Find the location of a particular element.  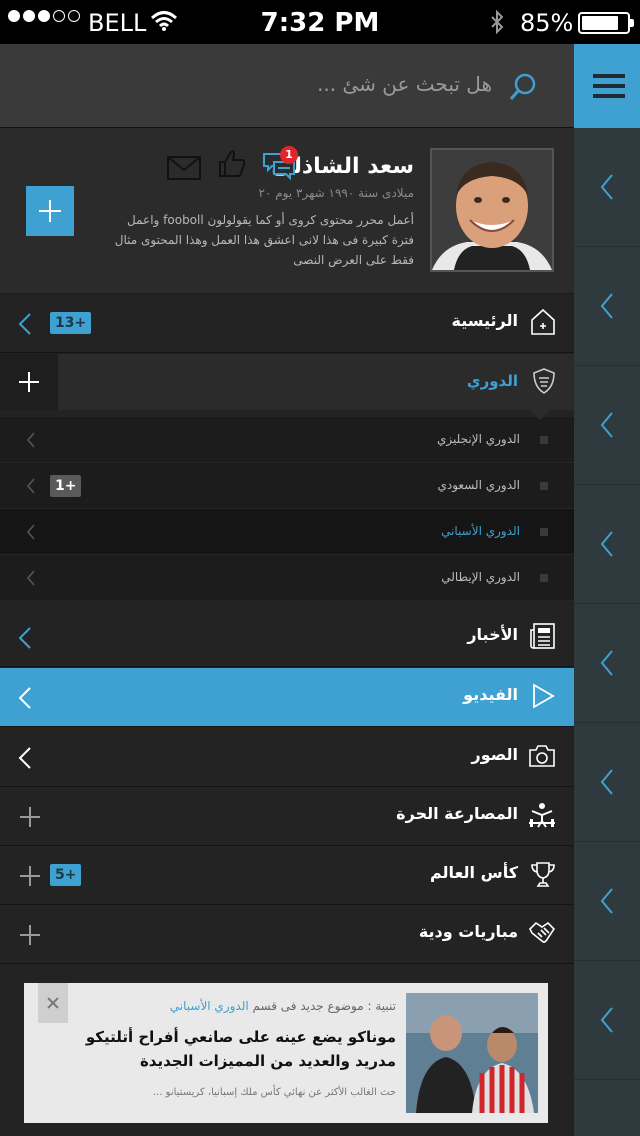

menu-item-video: الفيديو is located at coordinates (287, 697).